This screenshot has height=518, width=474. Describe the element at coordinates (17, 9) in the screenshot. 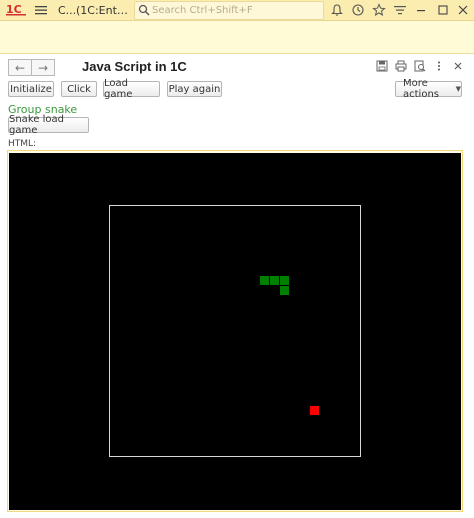

I see `1c-logo-icon: 1C` at that location.